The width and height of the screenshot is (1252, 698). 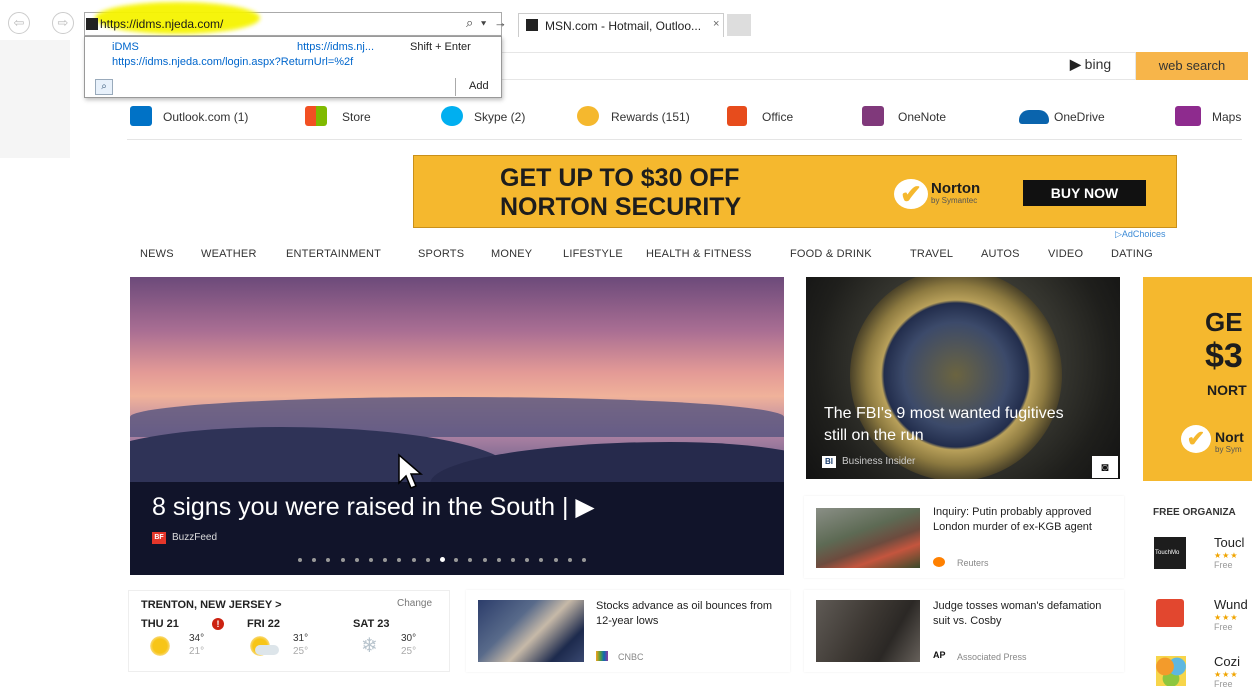 I want to click on suggestion-shortcut-hint: Shift + Enter, so click(x=440, y=47).